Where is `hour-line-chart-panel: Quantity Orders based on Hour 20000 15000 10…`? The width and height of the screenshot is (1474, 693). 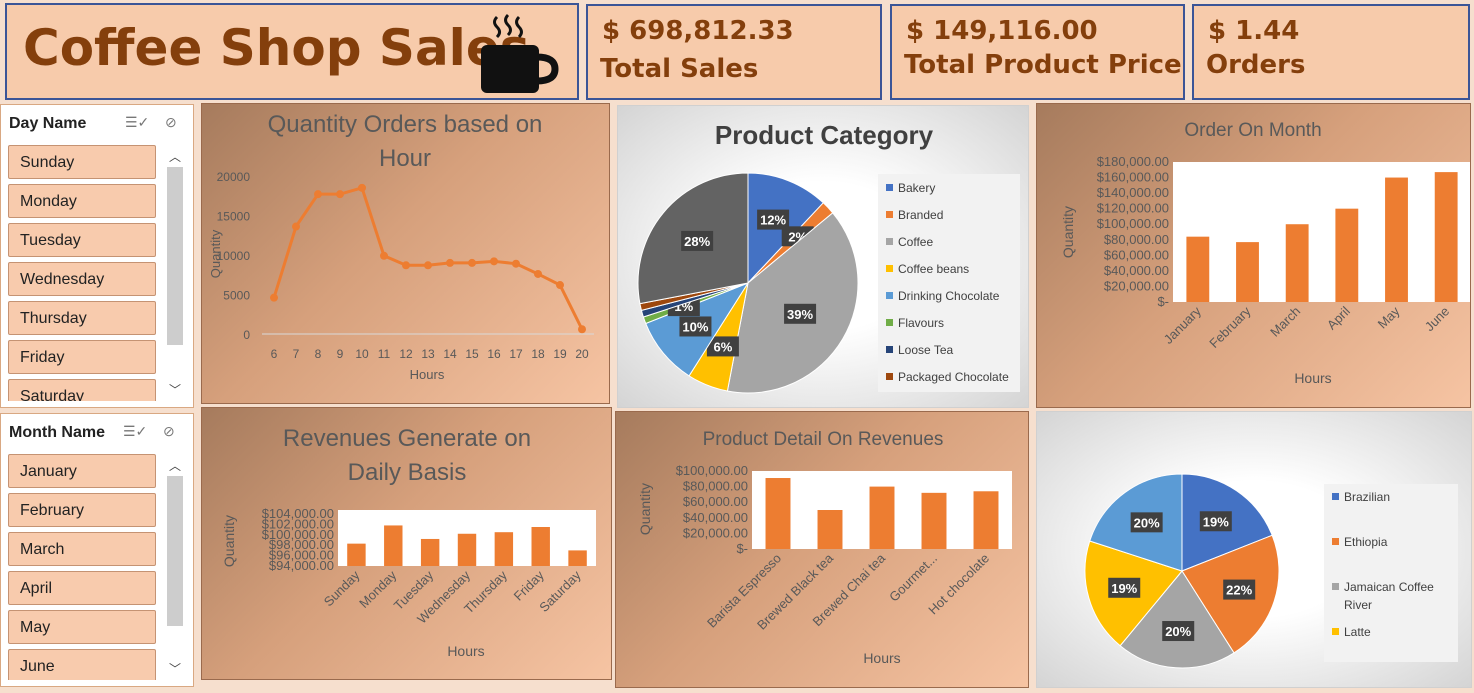 hour-line-chart-panel: Quantity Orders based on Hour 20000 15000 10… is located at coordinates (405, 253).